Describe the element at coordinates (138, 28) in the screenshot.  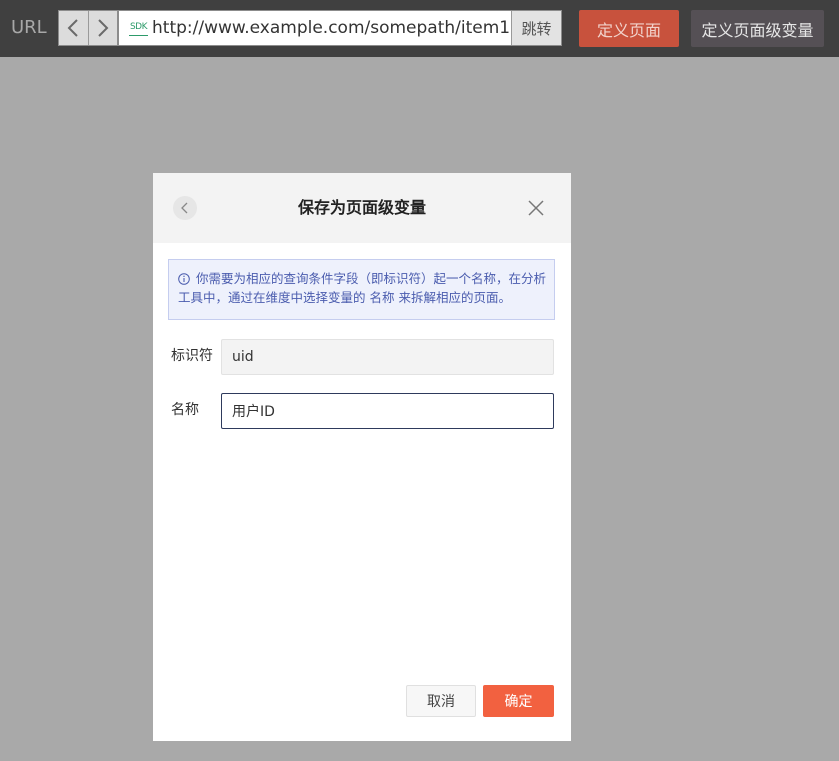
I see `sdk-icon: SDK` at that location.